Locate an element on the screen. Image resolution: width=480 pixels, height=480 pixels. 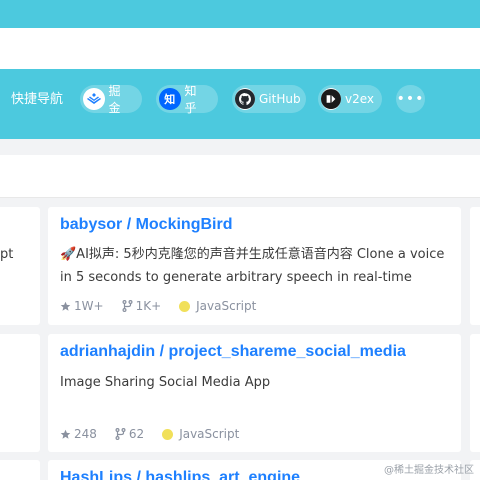
repo-forks: 1K+ is located at coordinates (142, 306).